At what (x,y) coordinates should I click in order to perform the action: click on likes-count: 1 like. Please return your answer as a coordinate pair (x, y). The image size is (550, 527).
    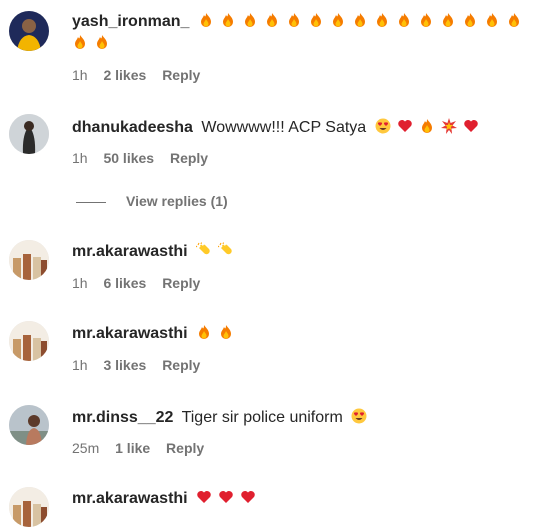
    Looking at the image, I should click on (132, 448).